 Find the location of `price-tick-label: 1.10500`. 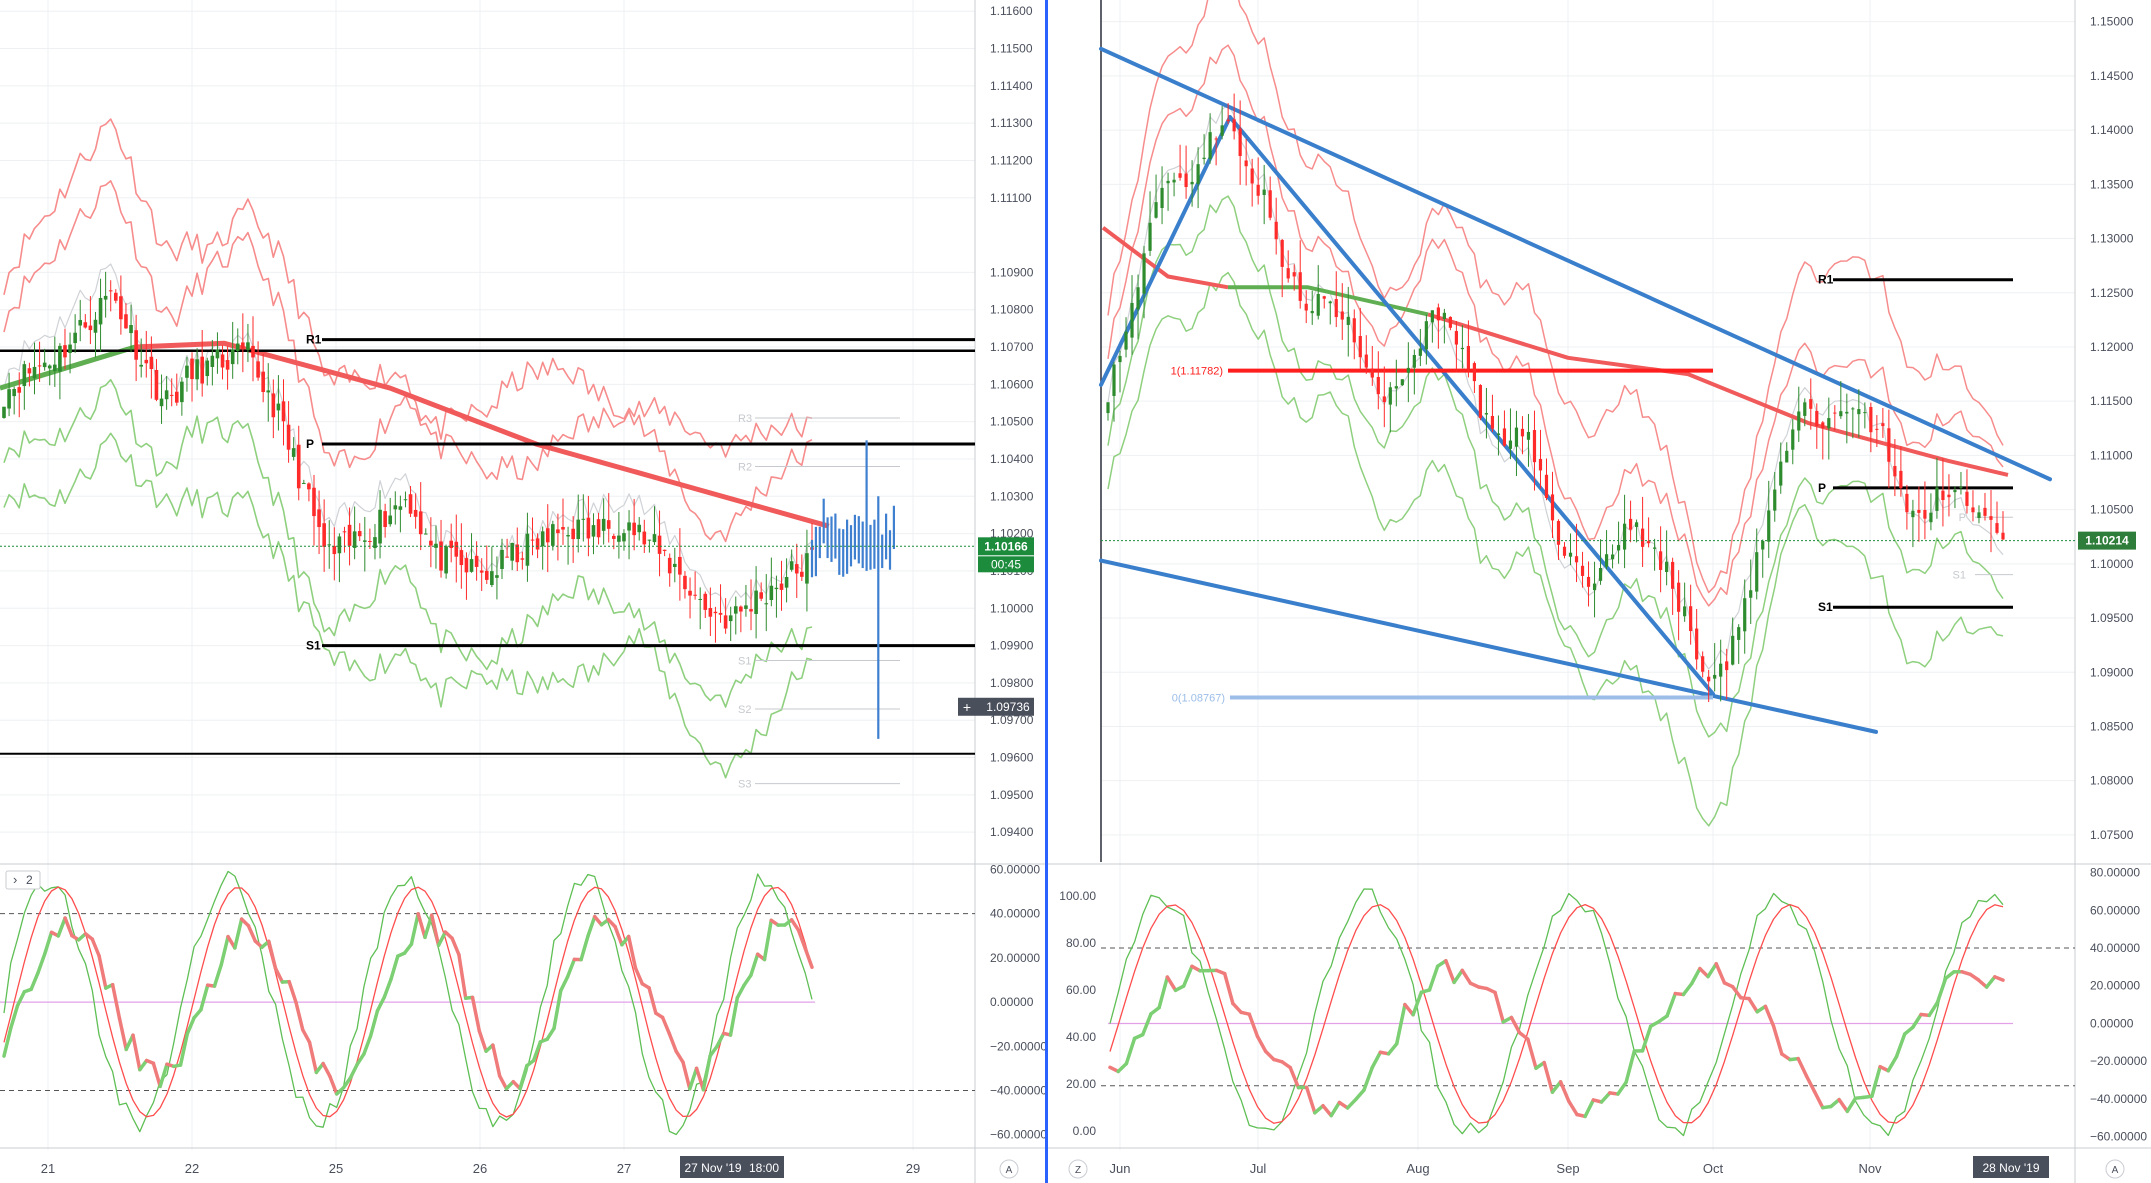

price-tick-label: 1.10500 is located at coordinates (2112, 510).